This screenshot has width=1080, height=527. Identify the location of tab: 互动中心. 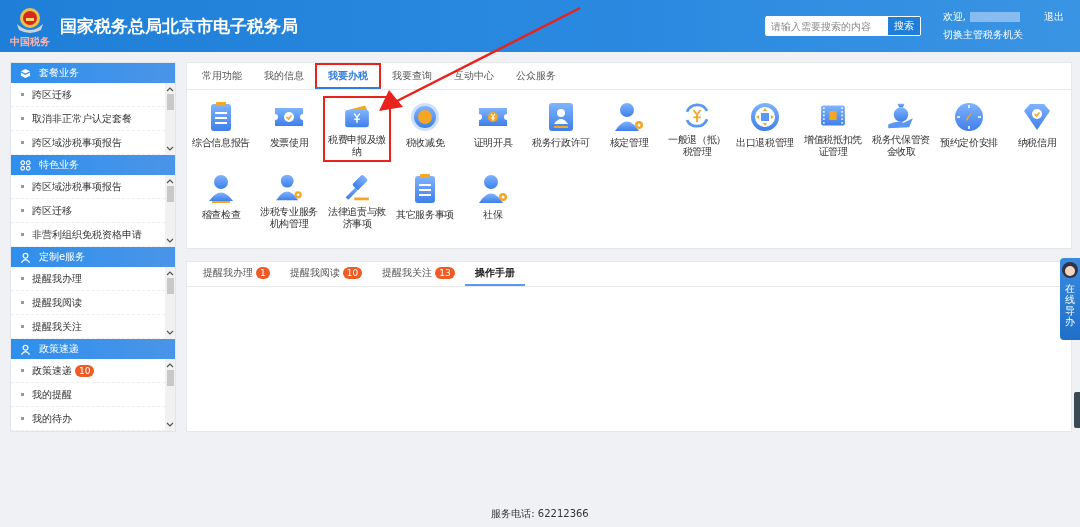
(474, 76).